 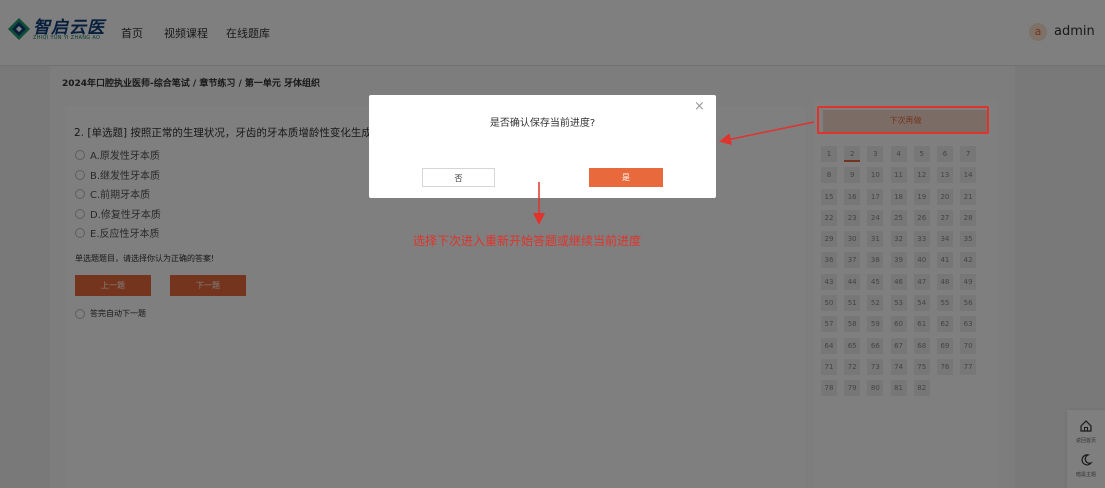 I want to click on annotation-text: 选择下次进入重新开始答题或继续当前进度, so click(x=527, y=241).